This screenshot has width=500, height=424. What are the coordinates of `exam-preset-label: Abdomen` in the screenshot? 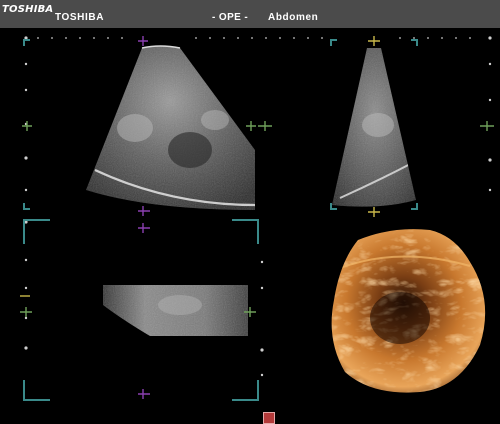 It's located at (293, 17).